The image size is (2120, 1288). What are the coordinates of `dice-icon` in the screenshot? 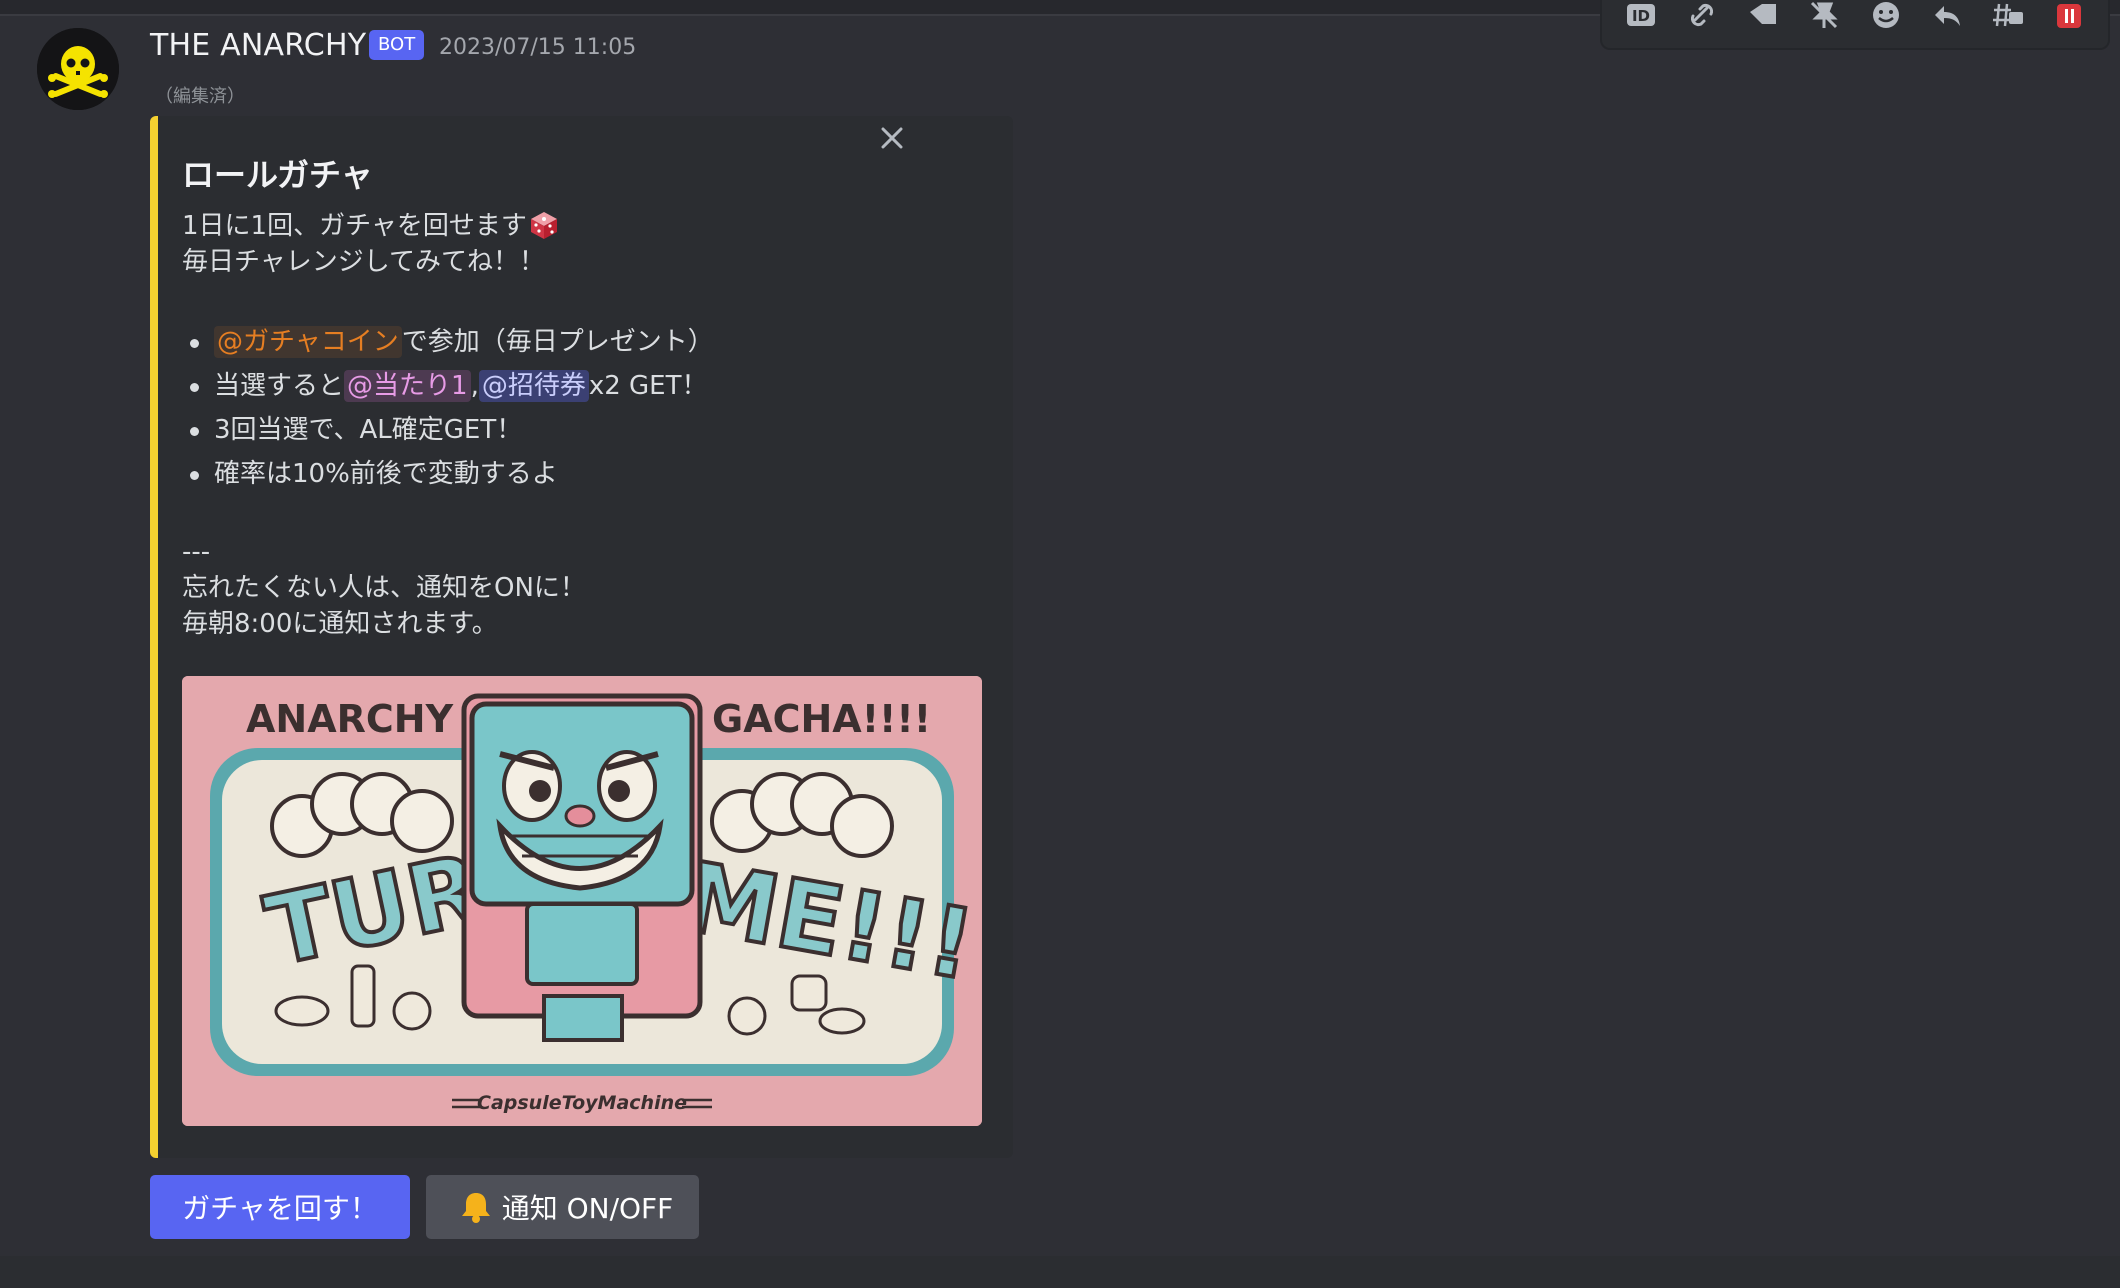 It's located at (543, 225).